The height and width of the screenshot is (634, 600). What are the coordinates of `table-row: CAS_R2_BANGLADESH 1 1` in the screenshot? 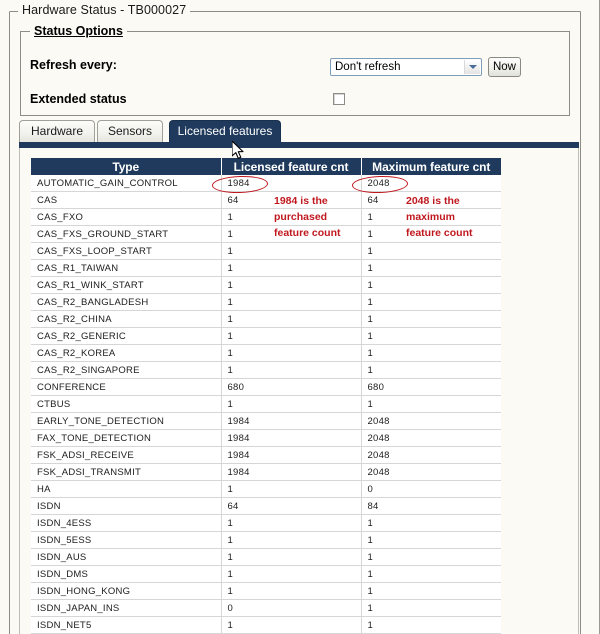 It's located at (266, 302).